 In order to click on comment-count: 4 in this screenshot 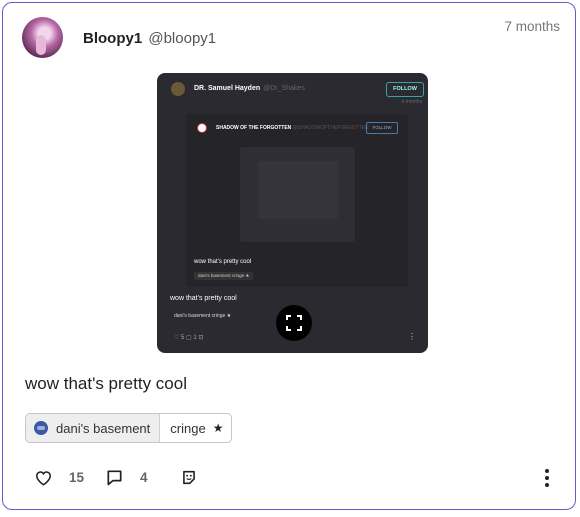, I will do `click(144, 477)`.